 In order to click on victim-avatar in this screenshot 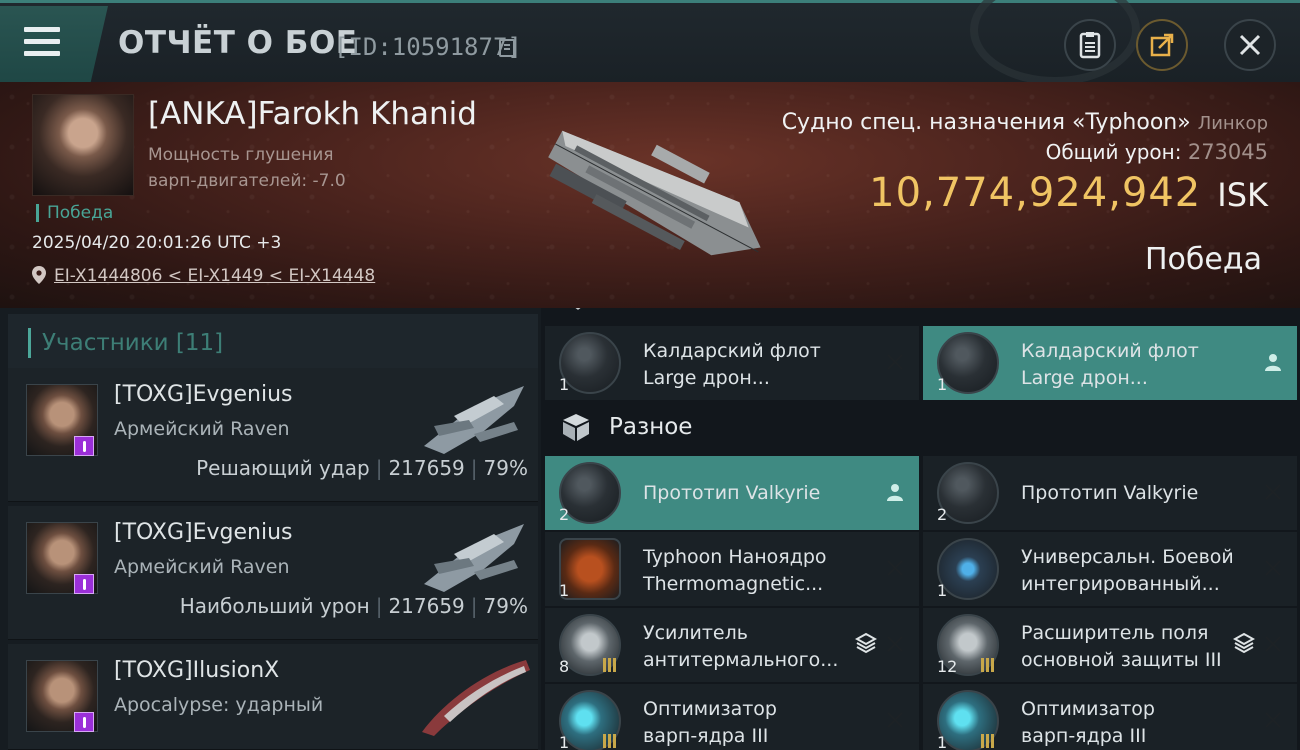, I will do `click(83, 145)`.